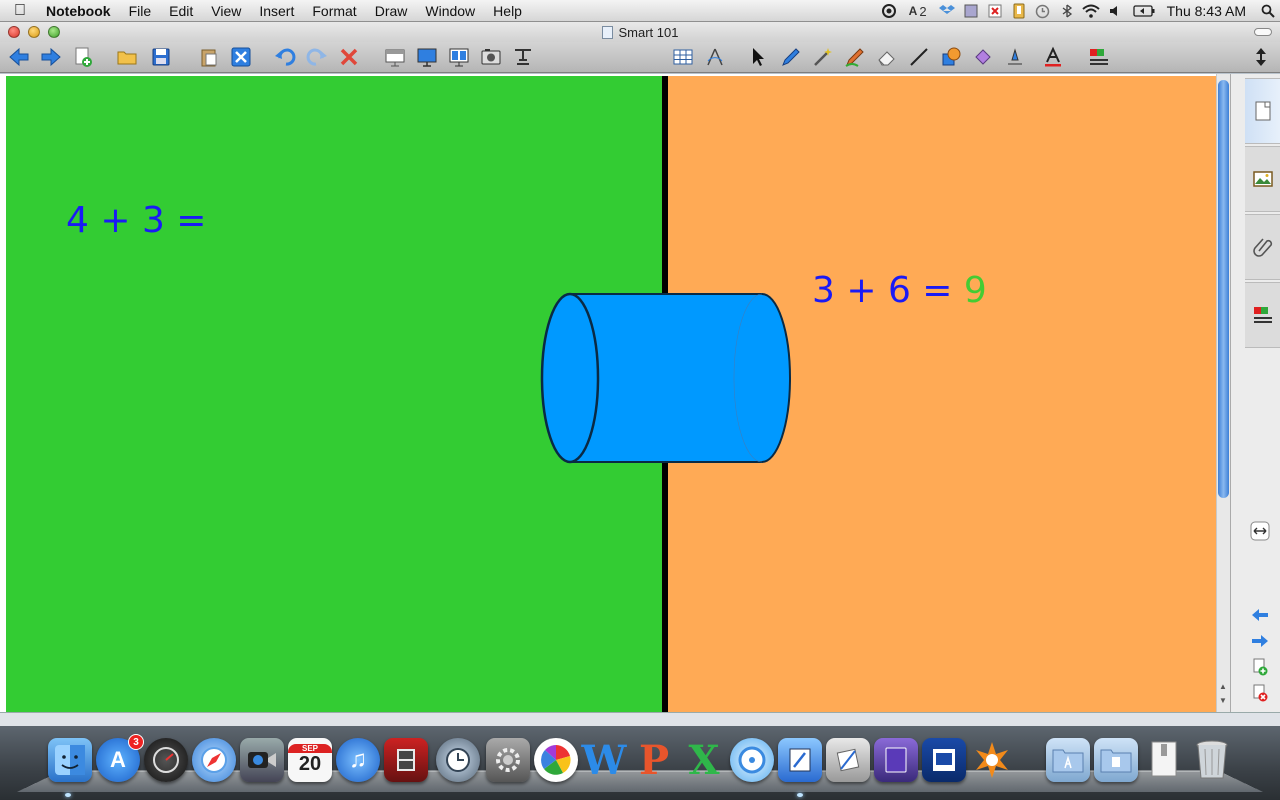  Describe the element at coordinates (887, 57) in the screenshot. I see `eraser-tool-button` at that location.